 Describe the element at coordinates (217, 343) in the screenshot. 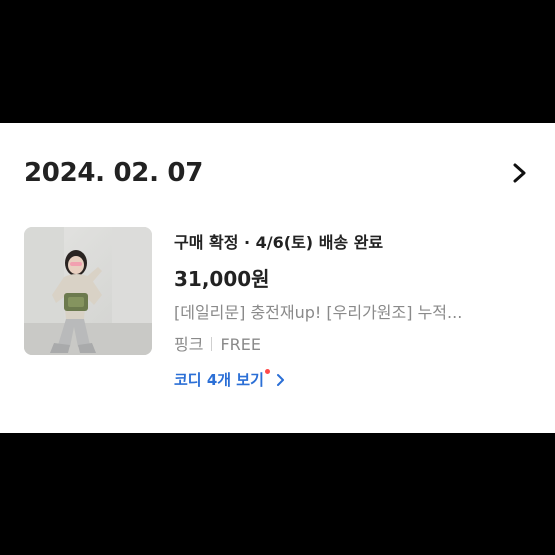

I see `product-options: 핑크 FREE` at that location.